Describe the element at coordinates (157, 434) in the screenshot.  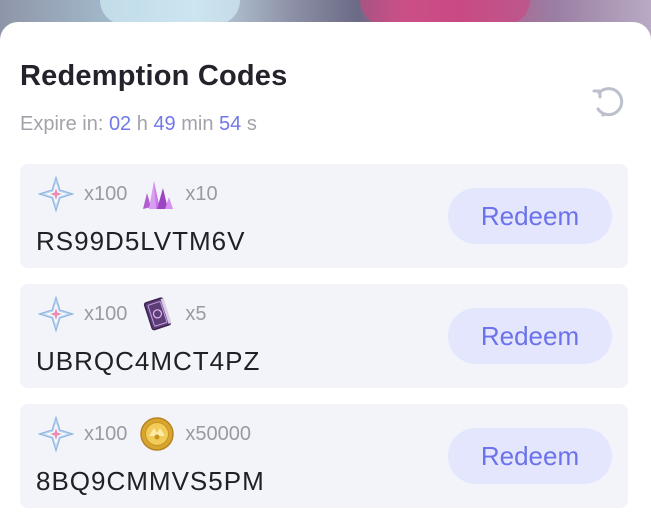
I see `coin-icon` at that location.